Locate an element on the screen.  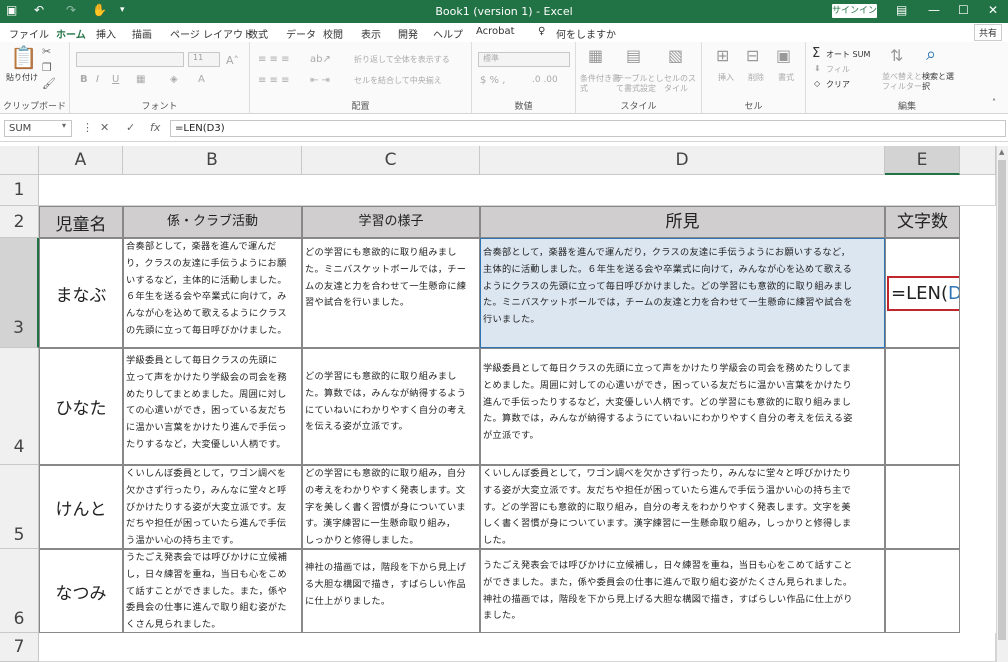
enter-icon: ✓ is located at coordinates (130, 127).